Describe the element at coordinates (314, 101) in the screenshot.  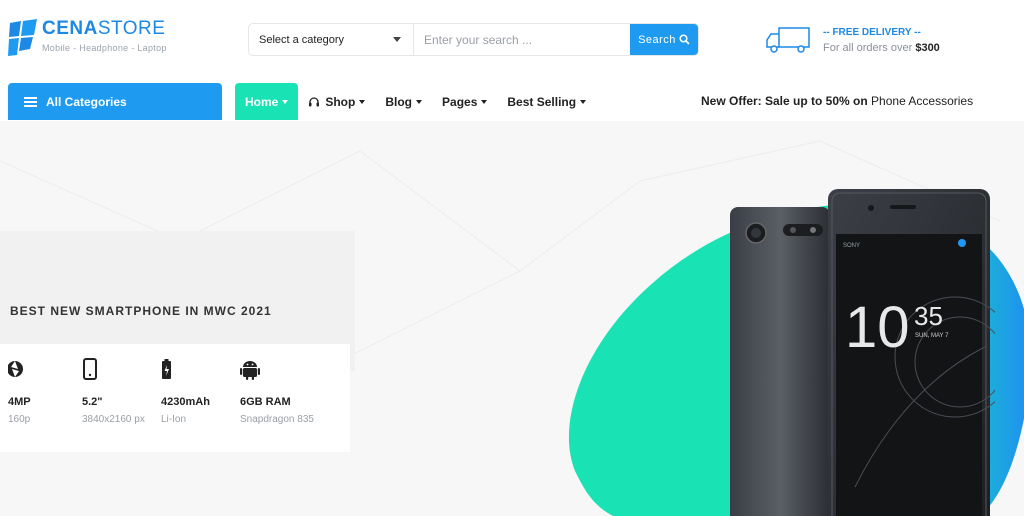
I see `headset-icon` at that location.